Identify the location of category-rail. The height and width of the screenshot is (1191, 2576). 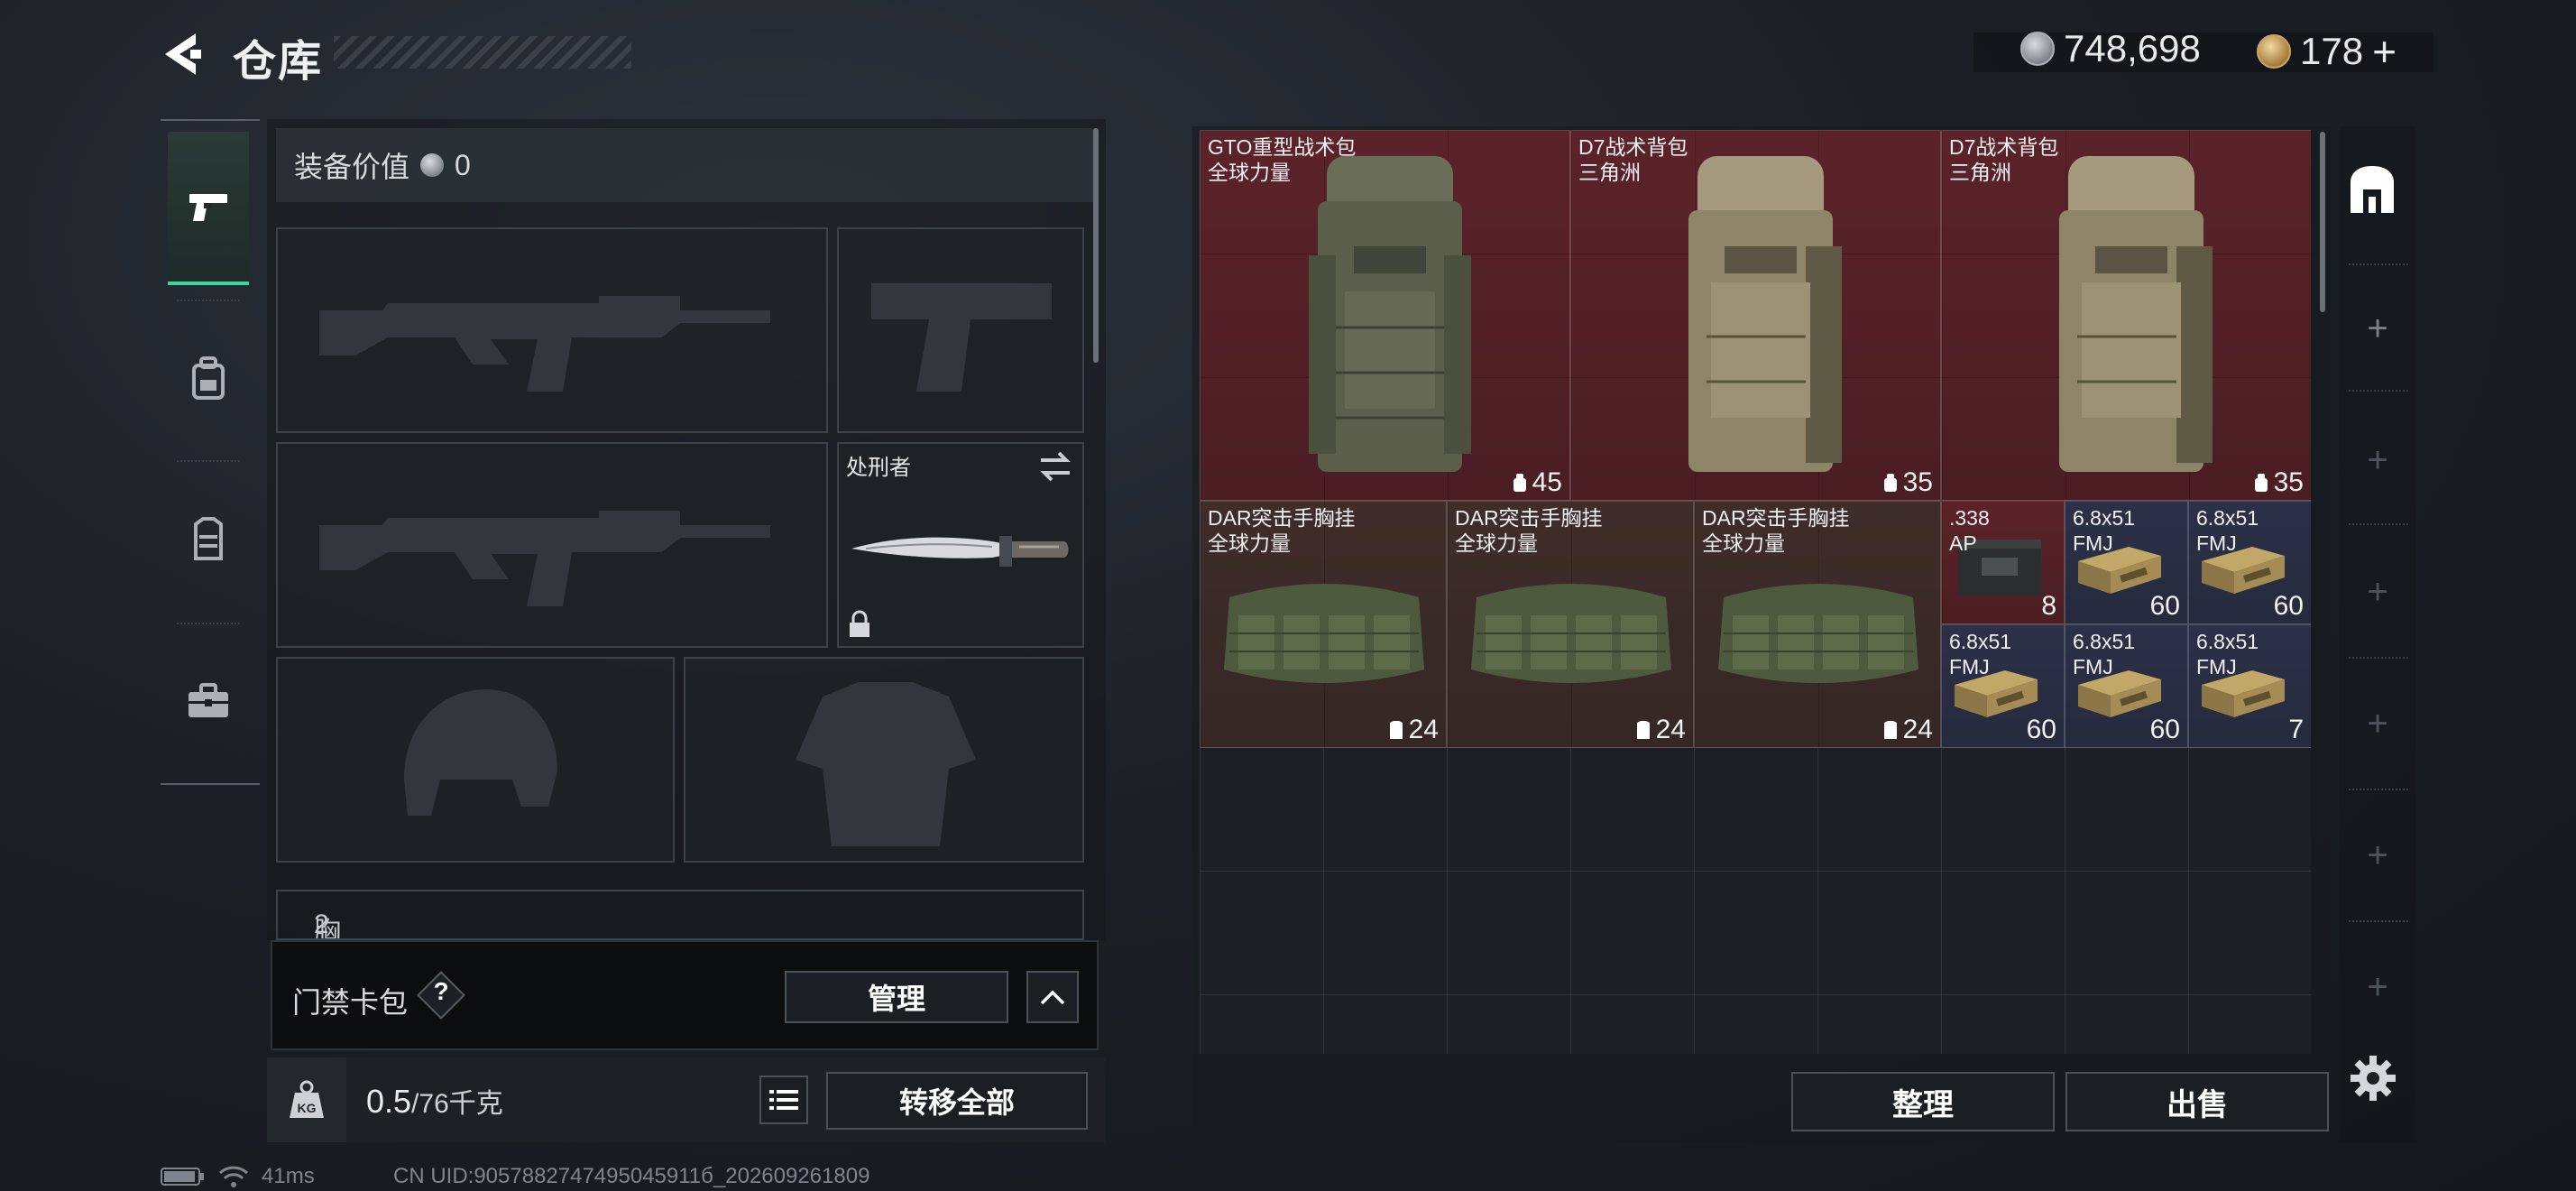
(211, 452).